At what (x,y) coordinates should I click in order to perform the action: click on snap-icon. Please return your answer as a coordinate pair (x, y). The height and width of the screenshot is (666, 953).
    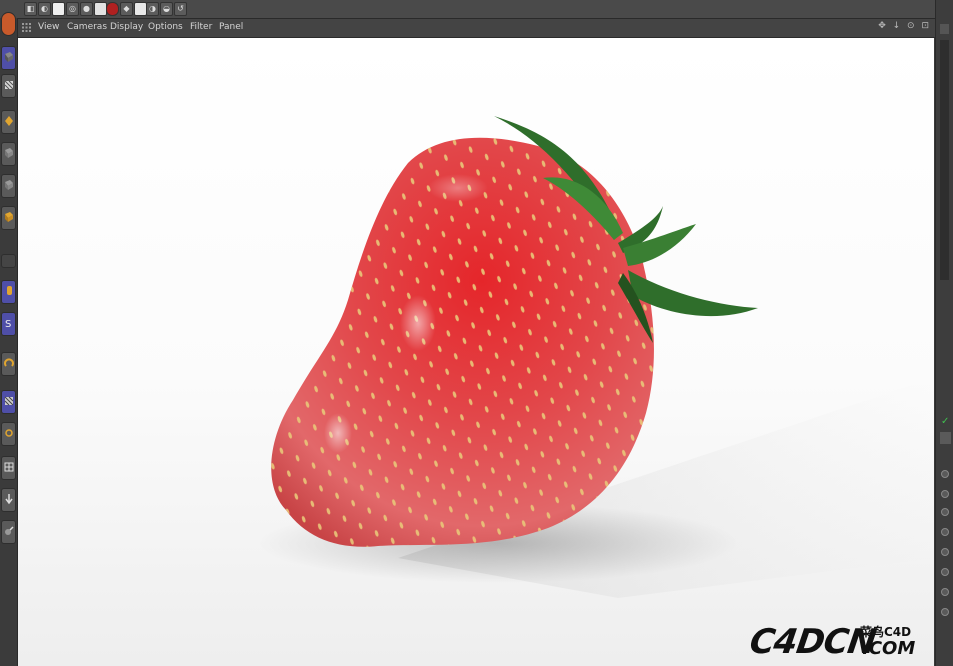
    Looking at the image, I should click on (8, 292).